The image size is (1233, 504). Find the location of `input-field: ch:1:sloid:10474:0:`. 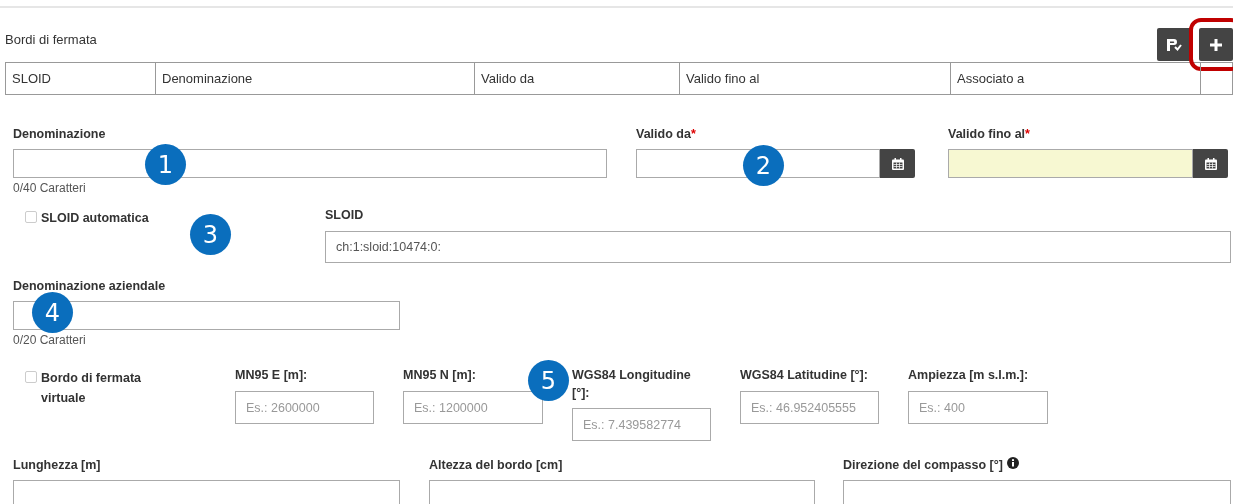

input-field: ch:1:sloid:10474:0: is located at coordinates (778, 247).